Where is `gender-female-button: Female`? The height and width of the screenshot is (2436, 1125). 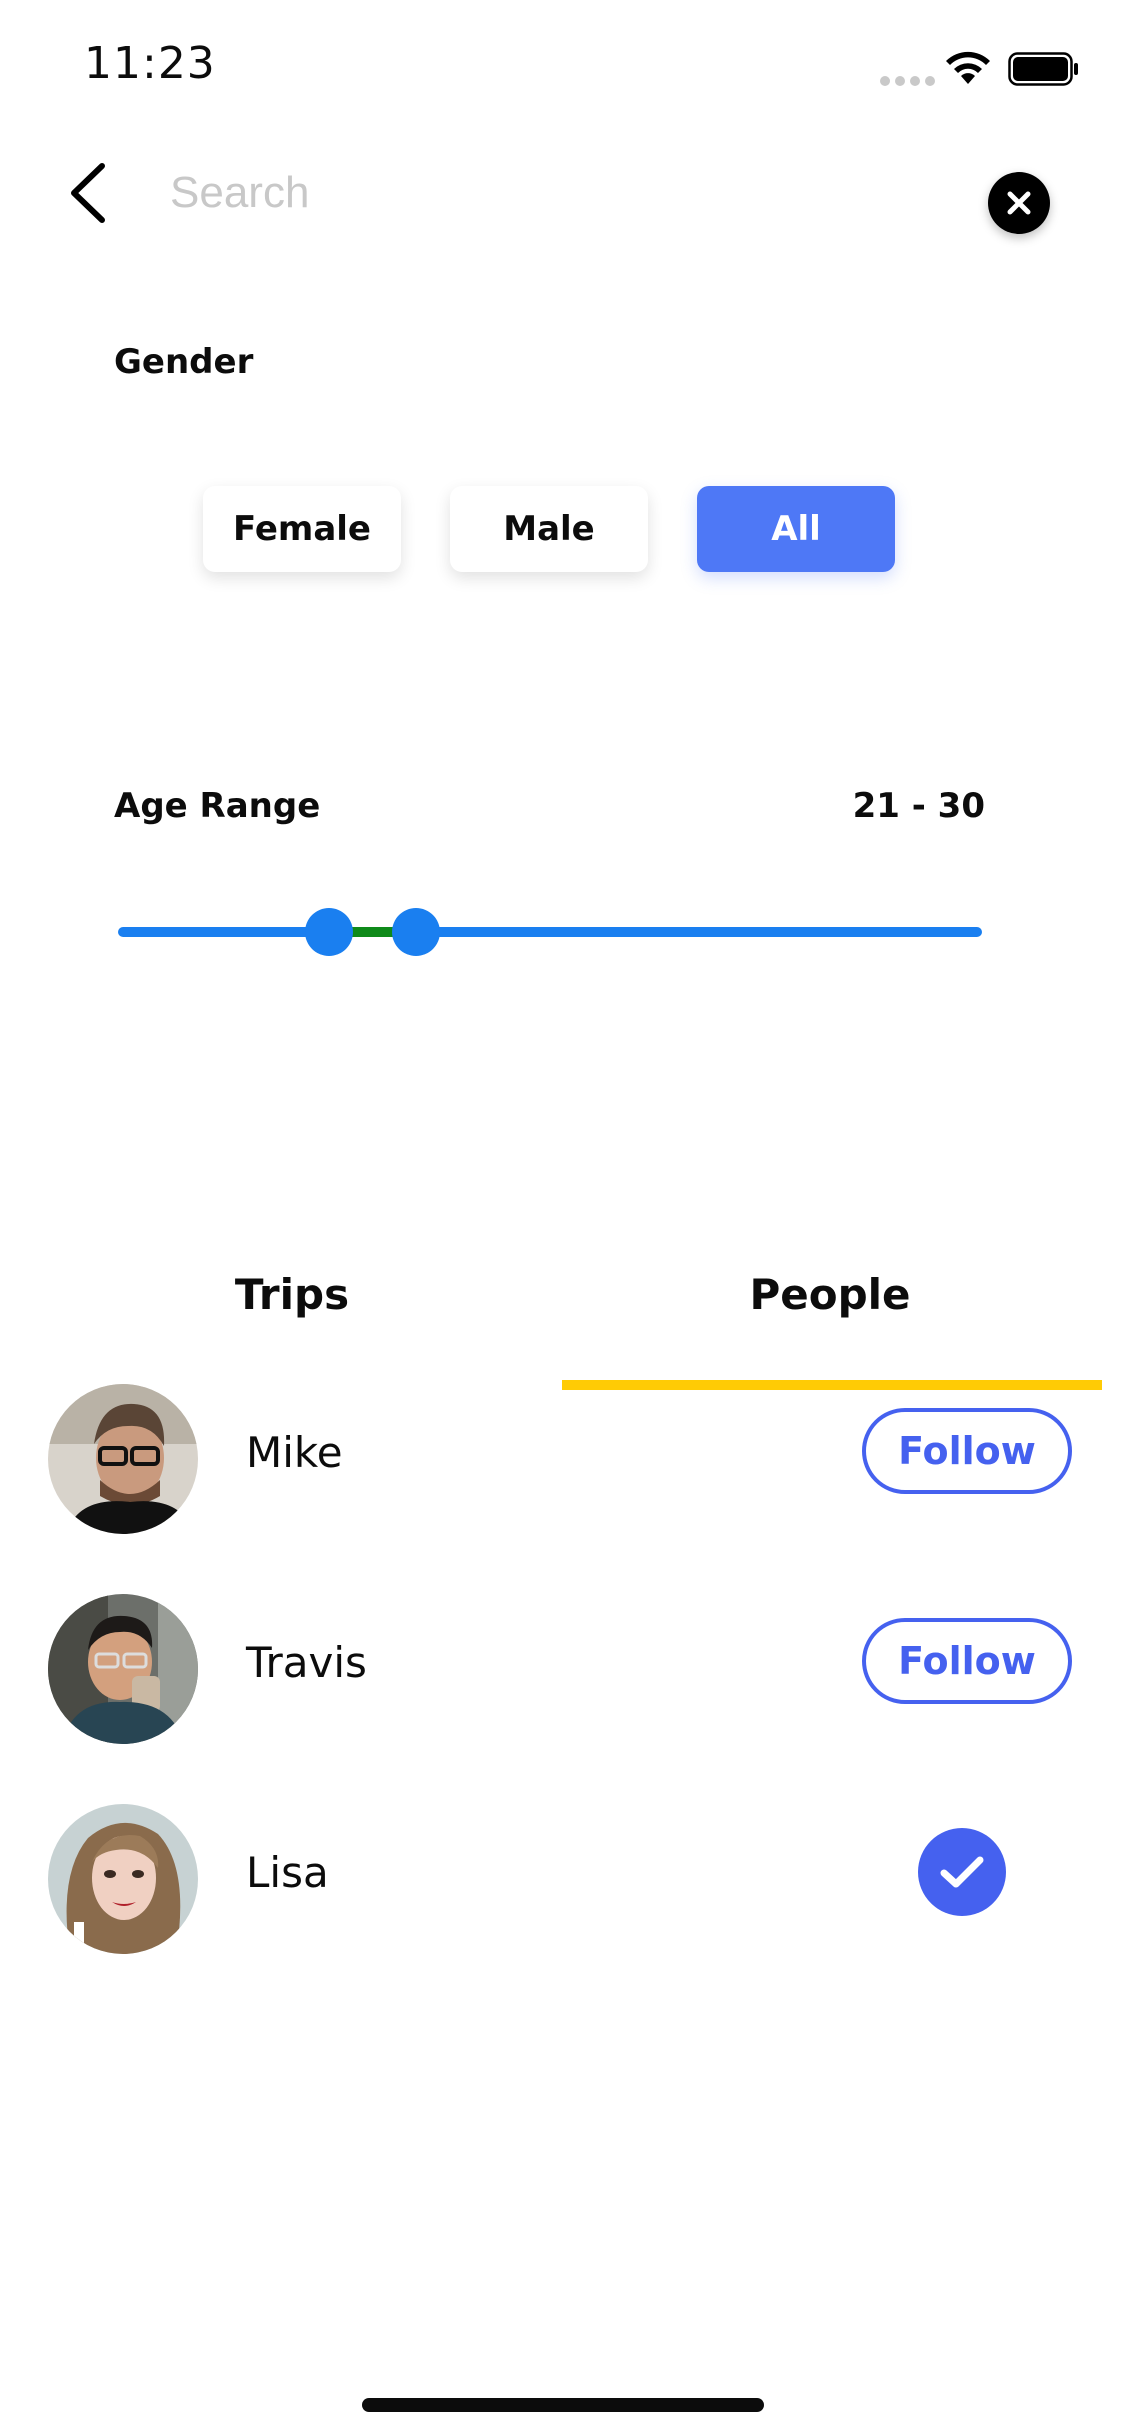 gender-female-button: Female is located at coordinates (302, 529).